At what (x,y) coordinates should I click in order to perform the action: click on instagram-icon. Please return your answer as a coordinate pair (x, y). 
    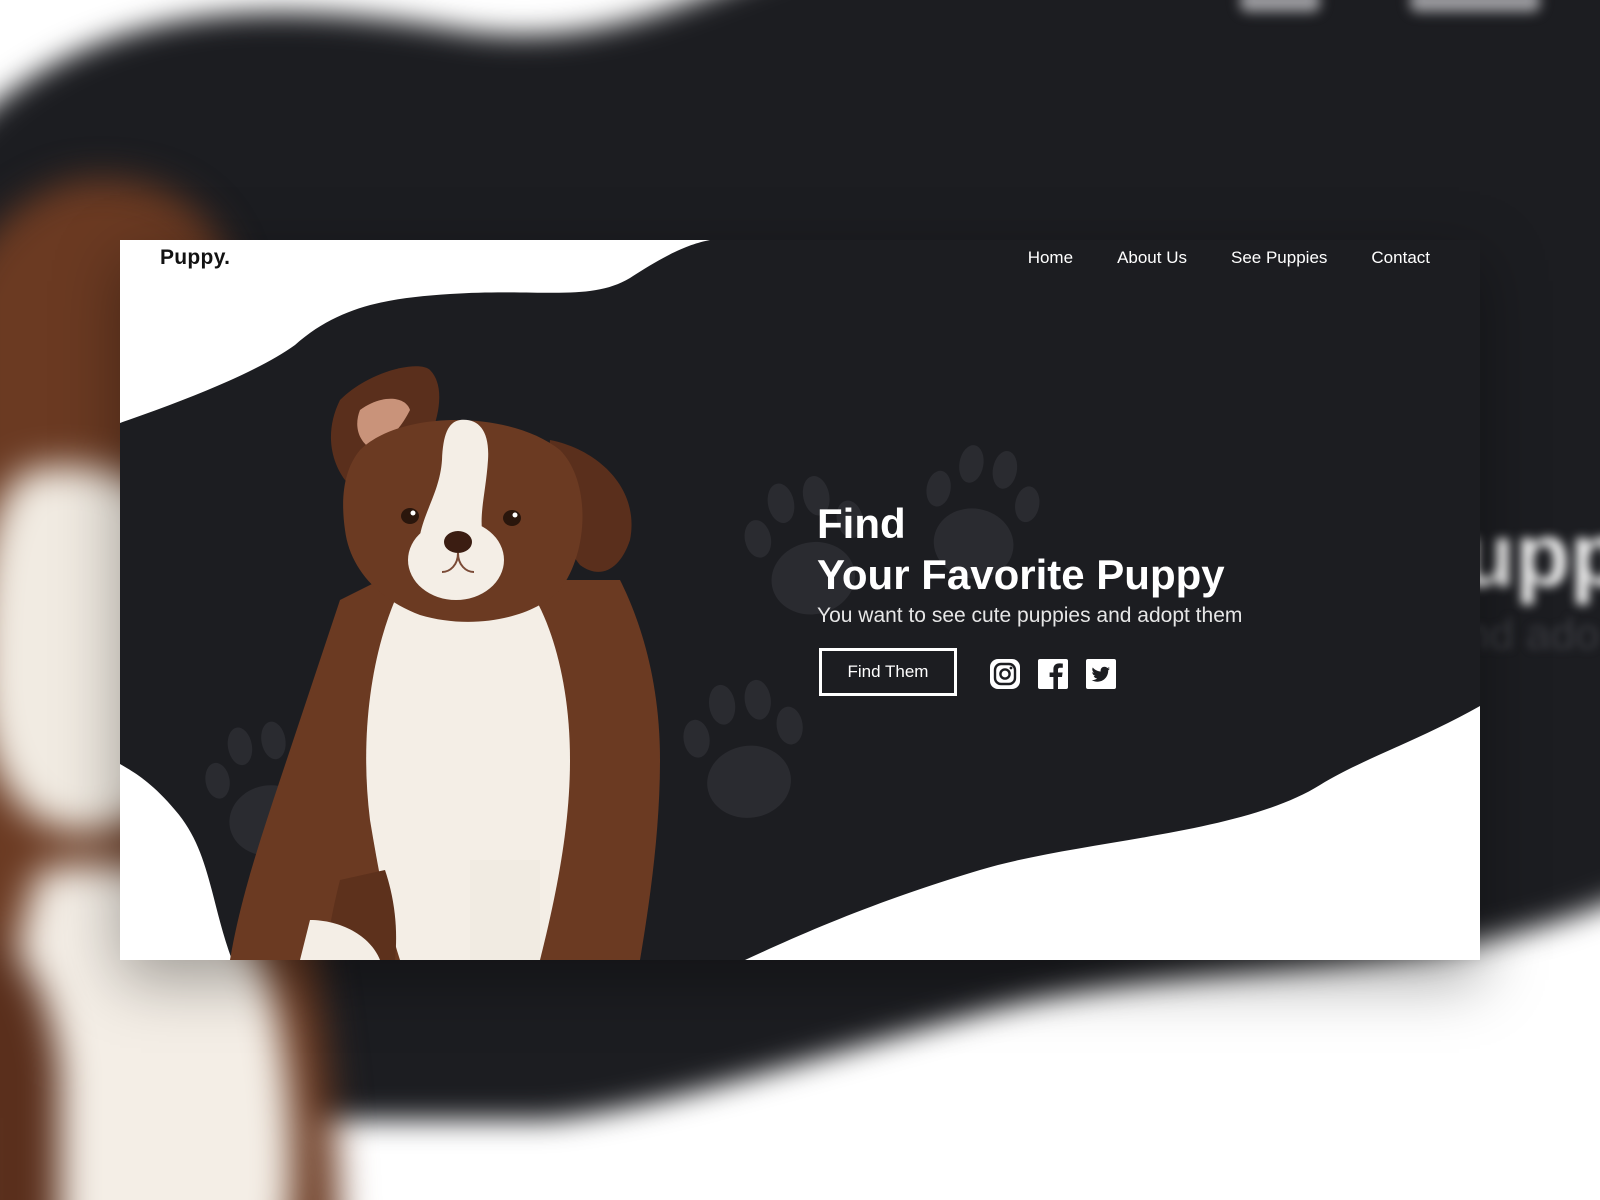
    Looking at the image, I should click on (1005, 674).